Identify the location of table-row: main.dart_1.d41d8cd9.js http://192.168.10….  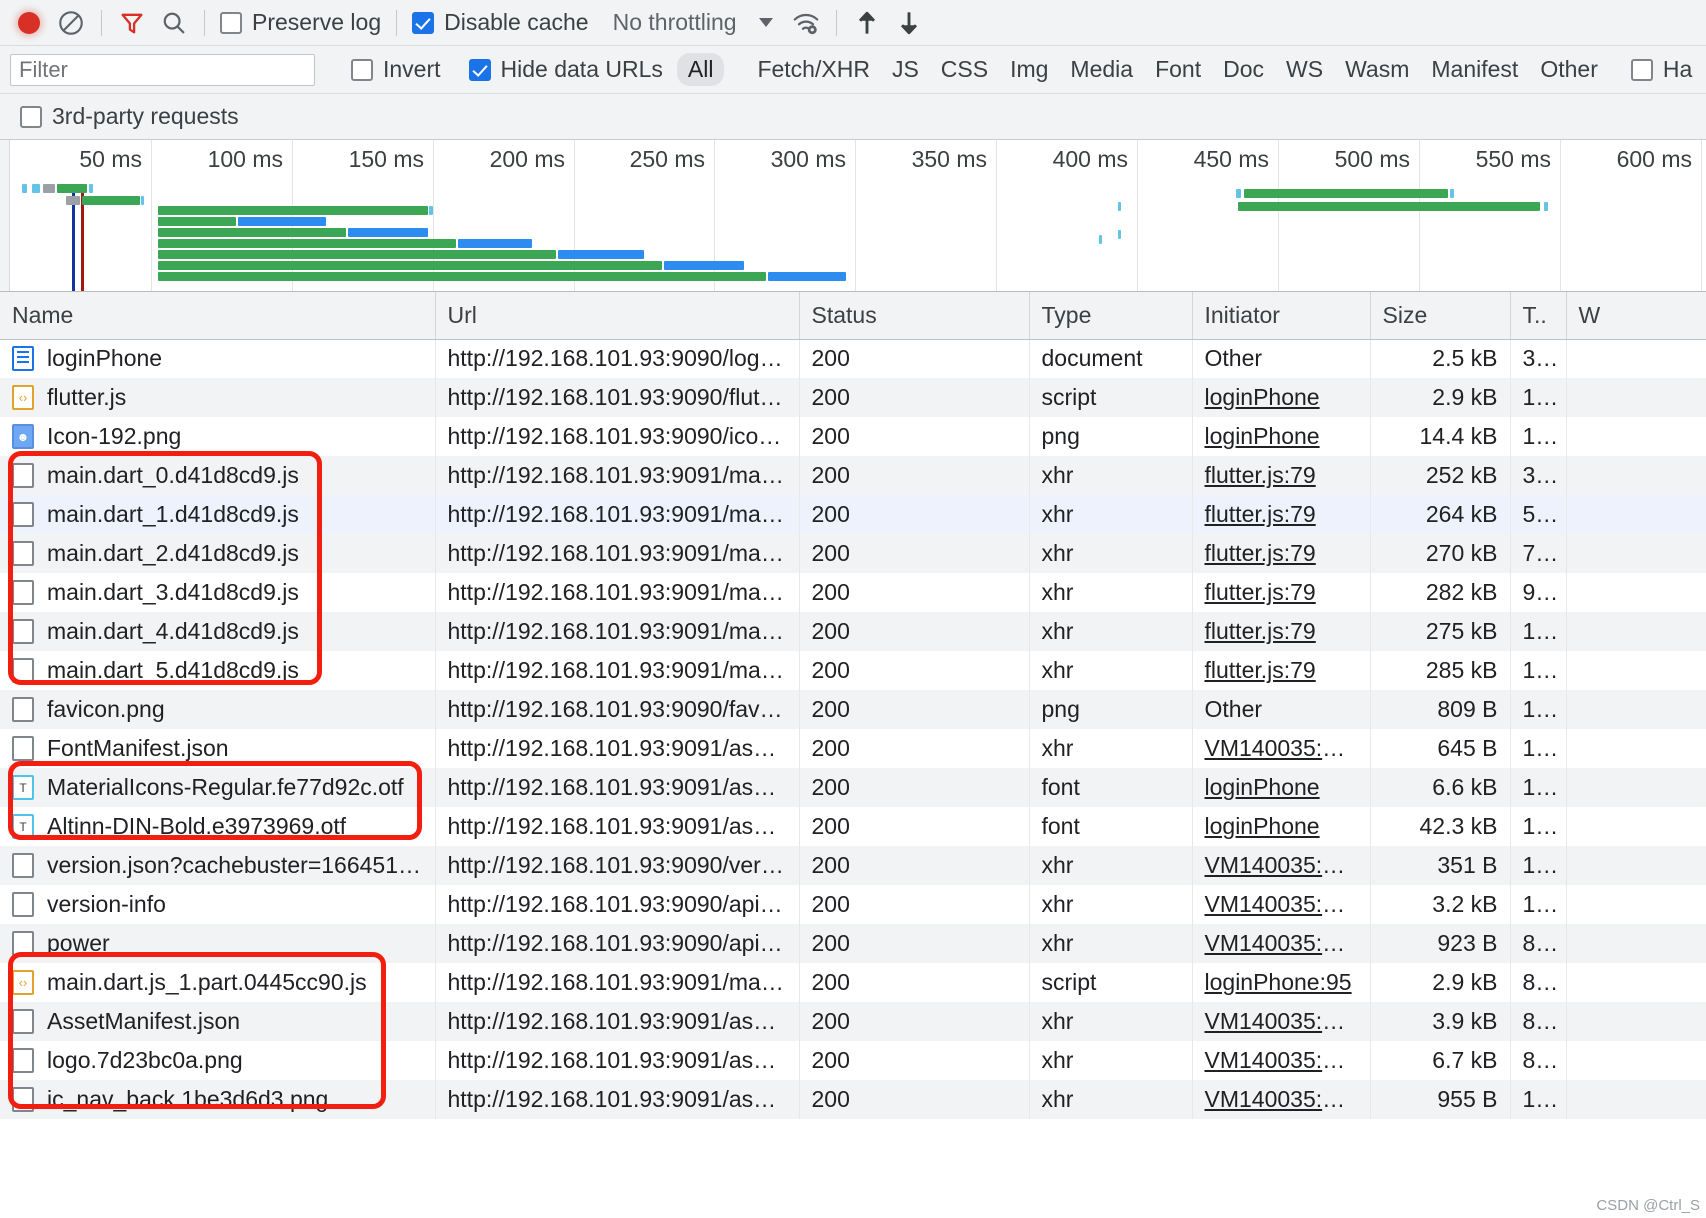
(853, 514).